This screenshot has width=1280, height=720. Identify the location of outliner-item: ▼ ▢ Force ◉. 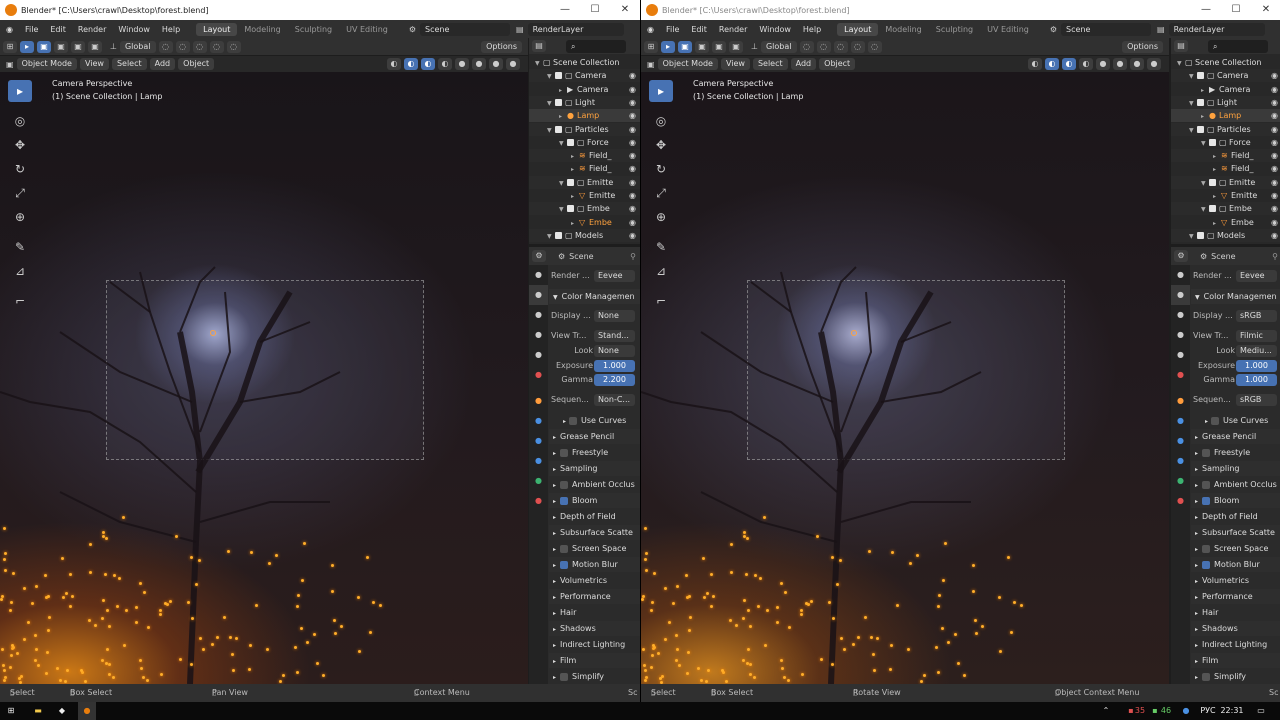
(1225, 142).